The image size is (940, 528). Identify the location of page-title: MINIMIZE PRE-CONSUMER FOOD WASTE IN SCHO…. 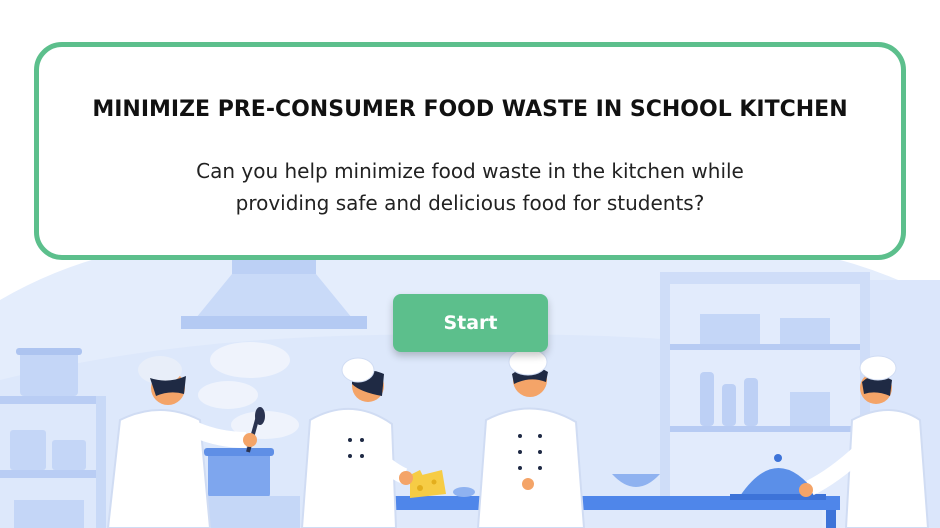
(470, 109).